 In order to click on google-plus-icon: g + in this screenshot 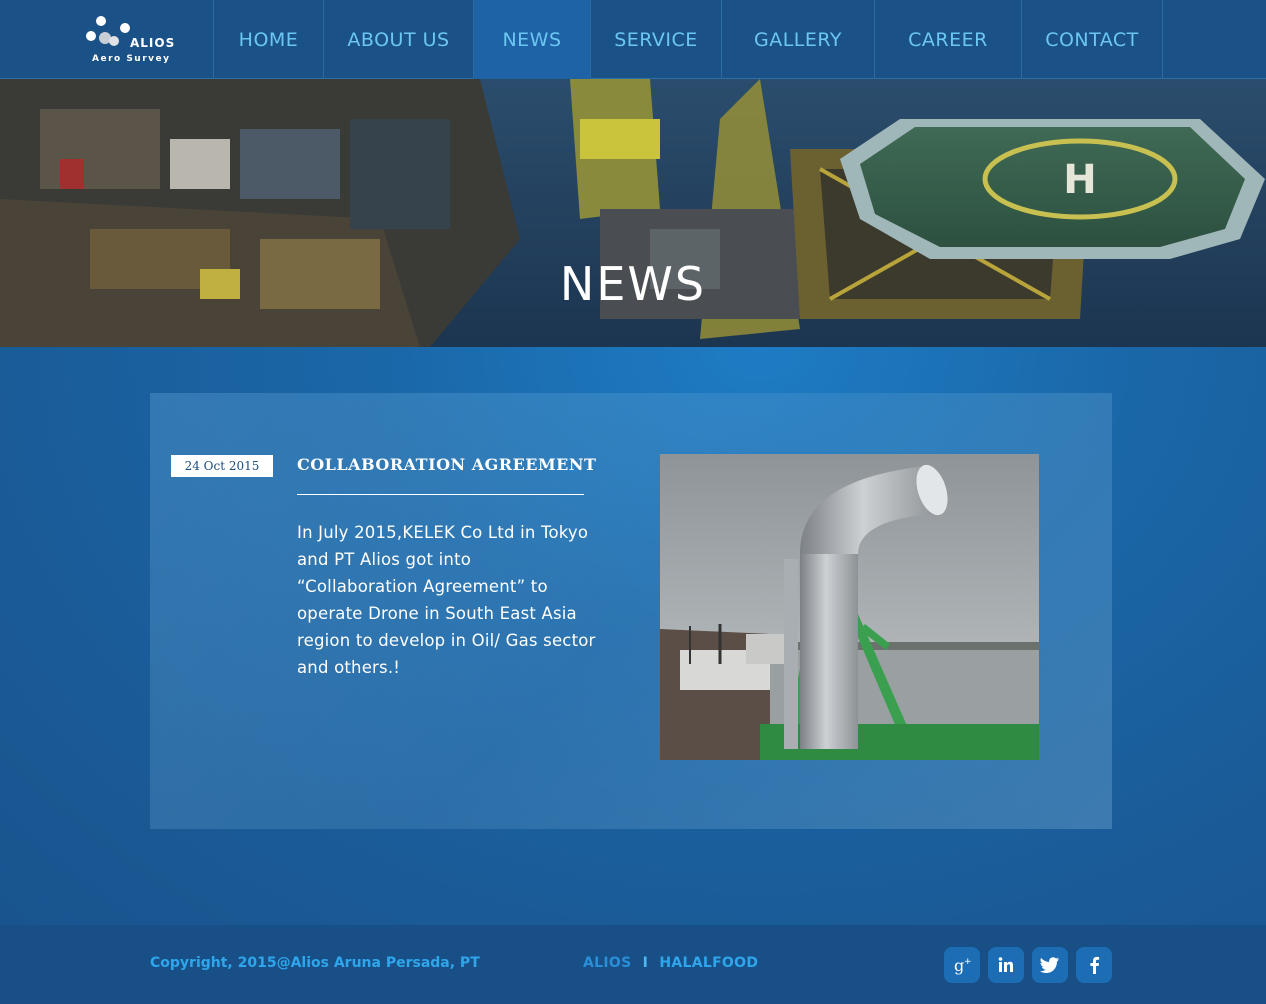, I will do `click(963, 965)`.